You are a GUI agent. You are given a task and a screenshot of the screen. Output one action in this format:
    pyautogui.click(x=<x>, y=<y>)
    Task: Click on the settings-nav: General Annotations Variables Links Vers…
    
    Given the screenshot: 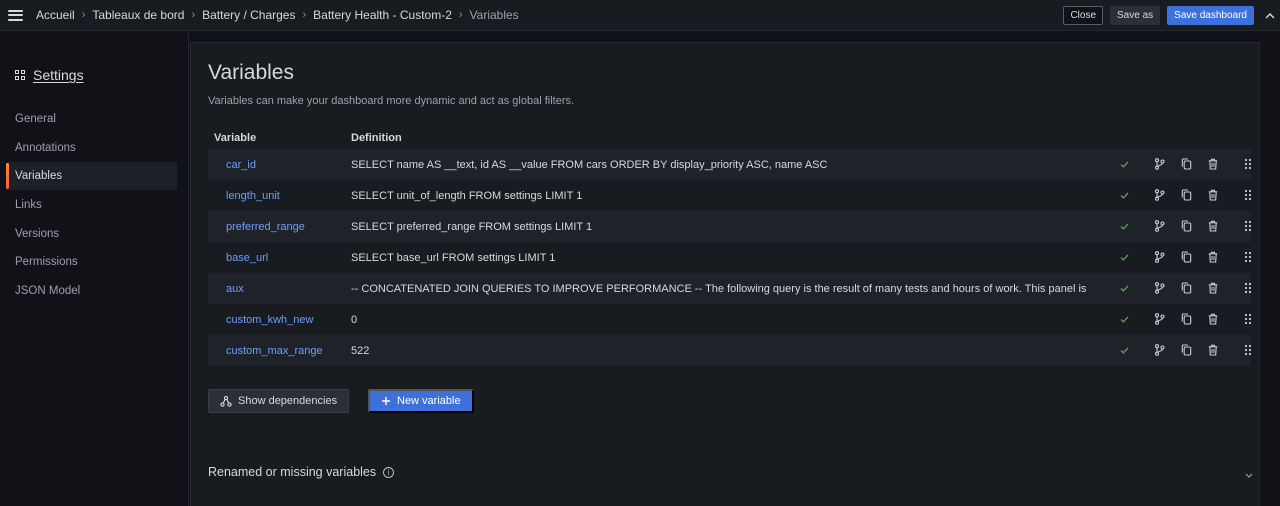 What is the action you would take?
    pyautogui.click(x=91, y=205)
    